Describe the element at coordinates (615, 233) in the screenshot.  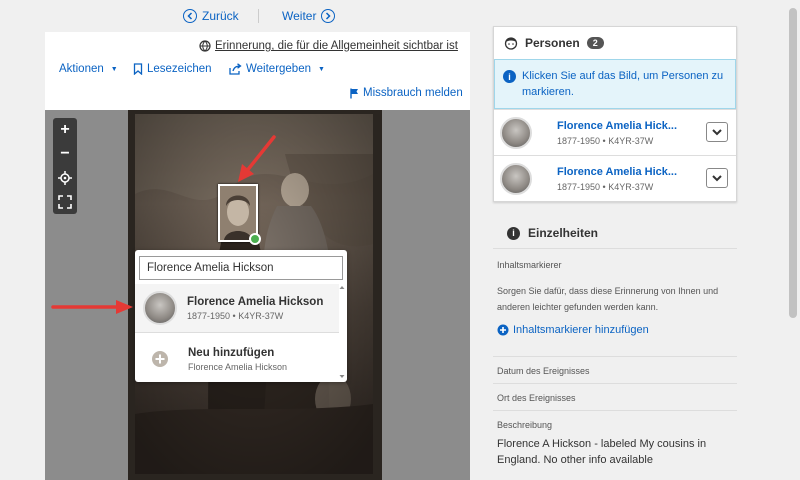
I see `details-header: i Einzelheiten` at that location.